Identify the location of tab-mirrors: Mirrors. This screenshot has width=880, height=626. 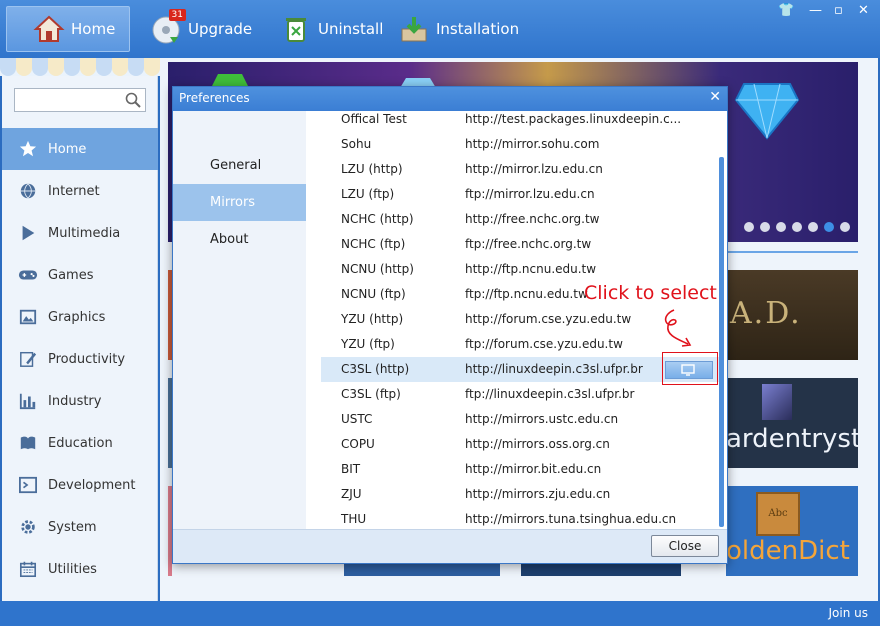
(239, 202).